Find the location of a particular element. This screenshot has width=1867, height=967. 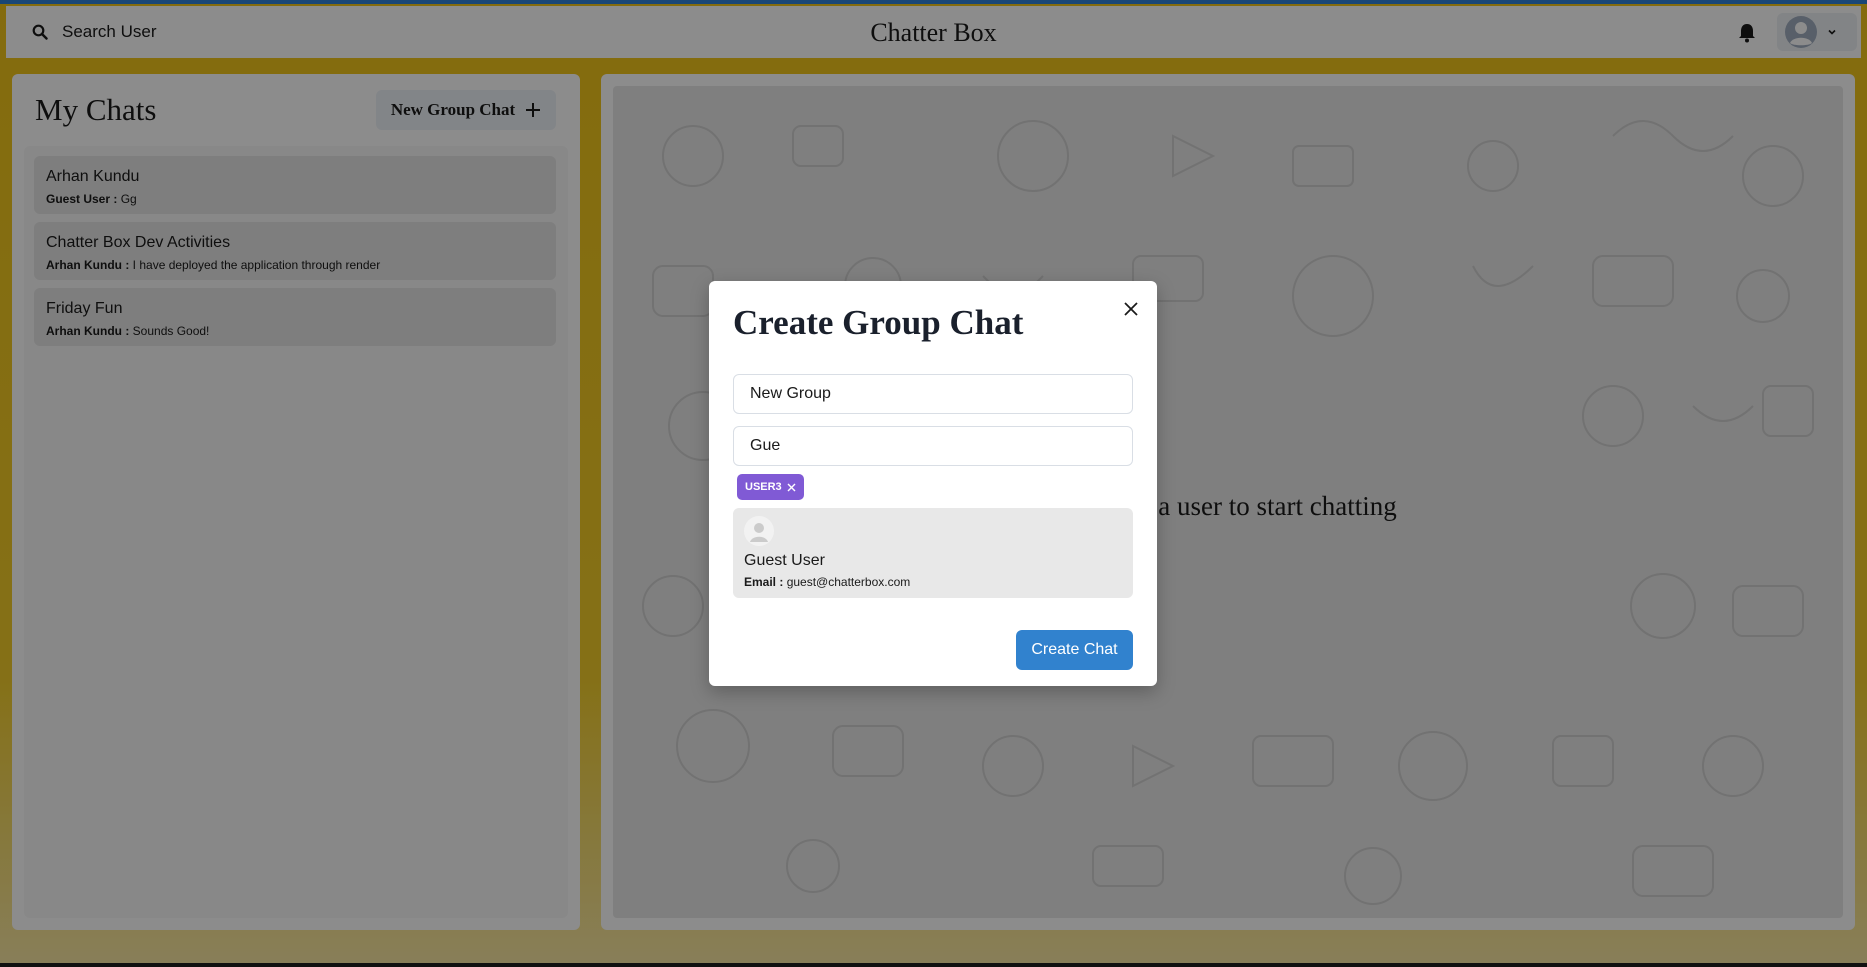

close-button is located at coordinates (1131, 309).